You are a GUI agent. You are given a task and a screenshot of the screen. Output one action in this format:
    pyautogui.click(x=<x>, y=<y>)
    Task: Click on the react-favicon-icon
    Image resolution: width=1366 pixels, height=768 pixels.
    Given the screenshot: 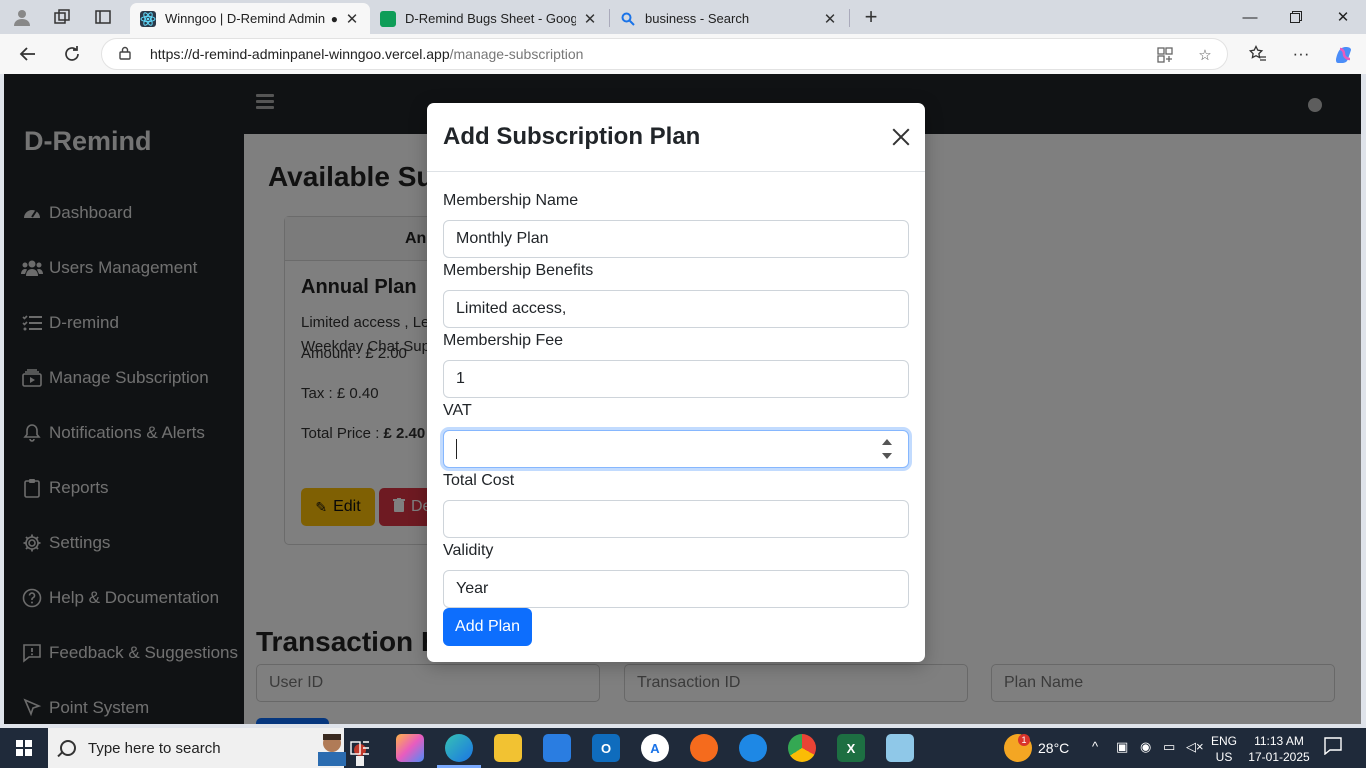 What is the action you would take?
    pyautogui.click(x=148, y=18)
    